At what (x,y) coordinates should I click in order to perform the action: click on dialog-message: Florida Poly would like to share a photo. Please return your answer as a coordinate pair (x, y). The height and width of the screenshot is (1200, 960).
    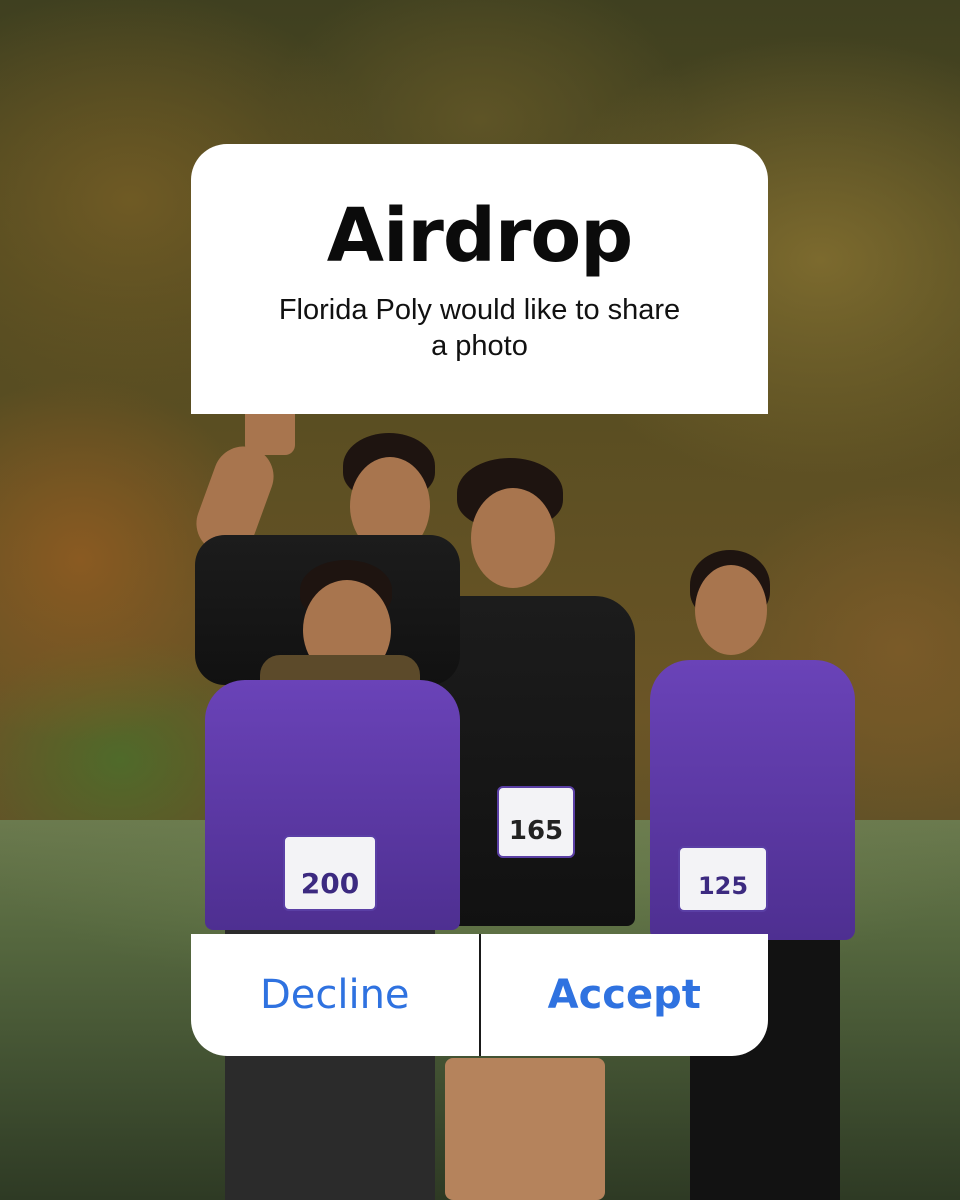
    Looking at the image, I should click on (479, 328).